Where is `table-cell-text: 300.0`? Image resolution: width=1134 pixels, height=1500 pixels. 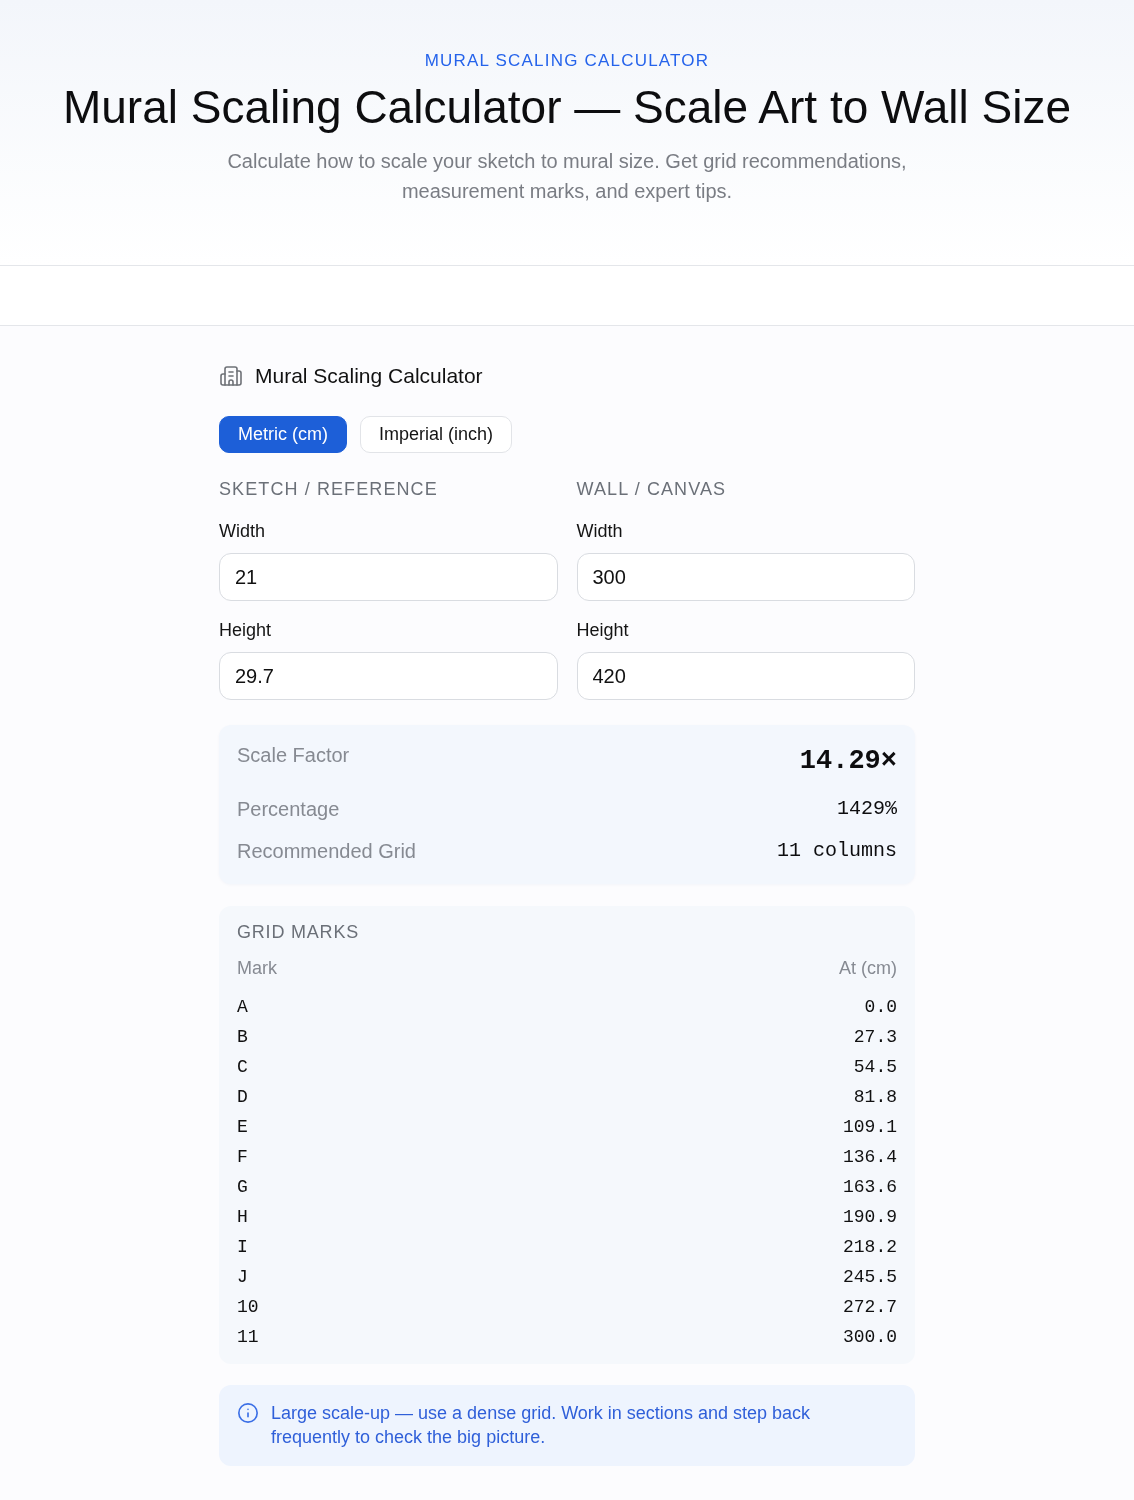 table-cell-text: 300.0 is located at coordinates (870, 1337).